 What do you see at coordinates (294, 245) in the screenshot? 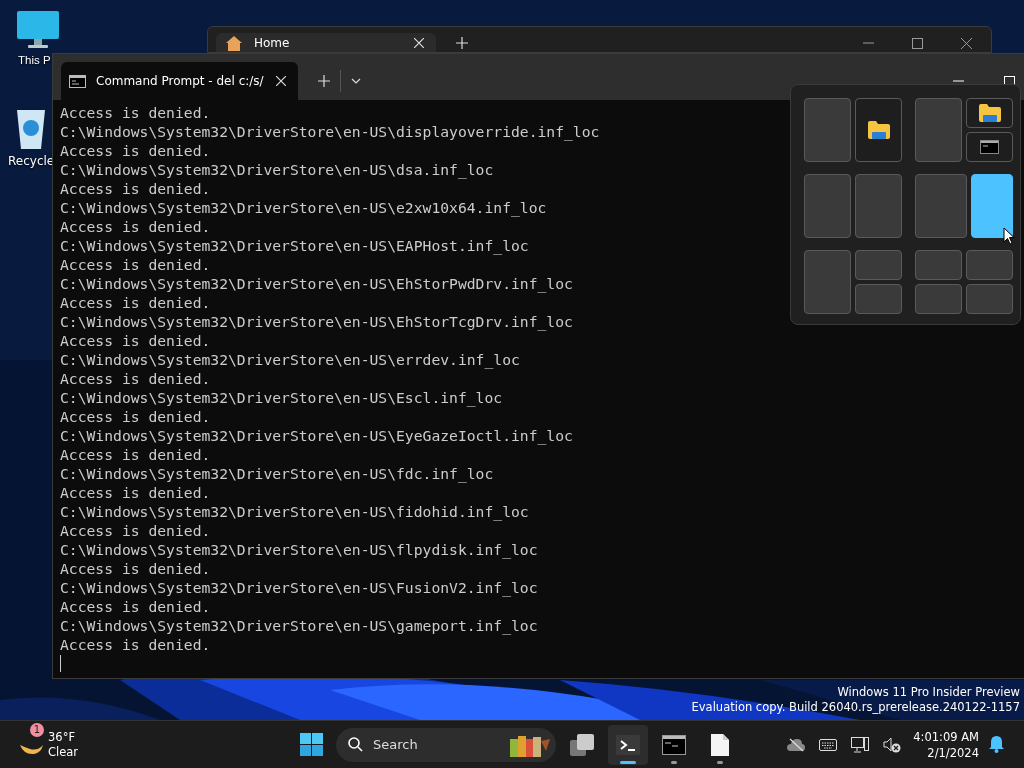
I see `console-line: C:\Windows\System32\DriverStore\en-US\EAPHost.inf_loc` at bounding box center [294, 245].